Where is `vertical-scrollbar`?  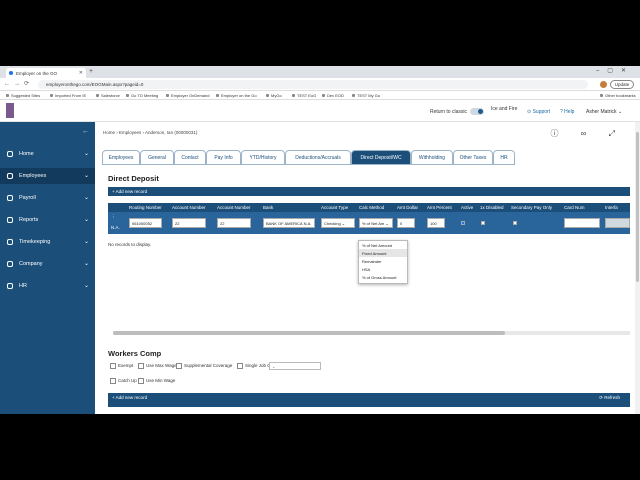
vertical-scrollbar is located at coordinates (637, 268).